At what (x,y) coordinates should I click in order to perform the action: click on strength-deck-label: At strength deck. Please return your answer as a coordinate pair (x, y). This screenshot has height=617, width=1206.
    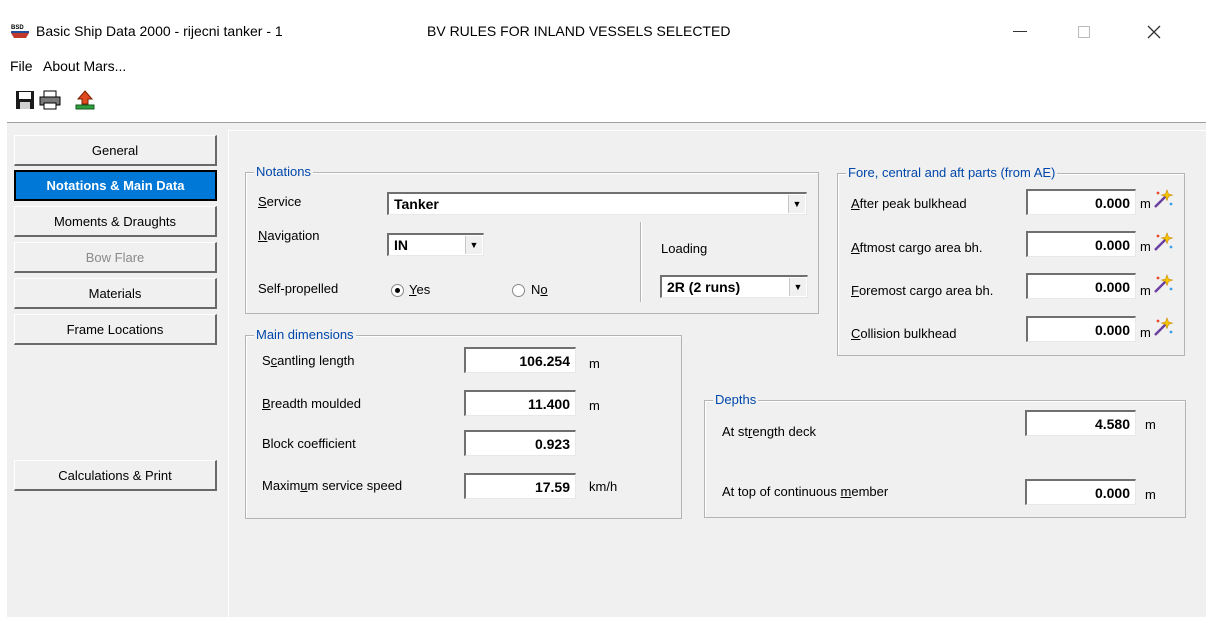
    Looking at the image, I should click on (769, 431).